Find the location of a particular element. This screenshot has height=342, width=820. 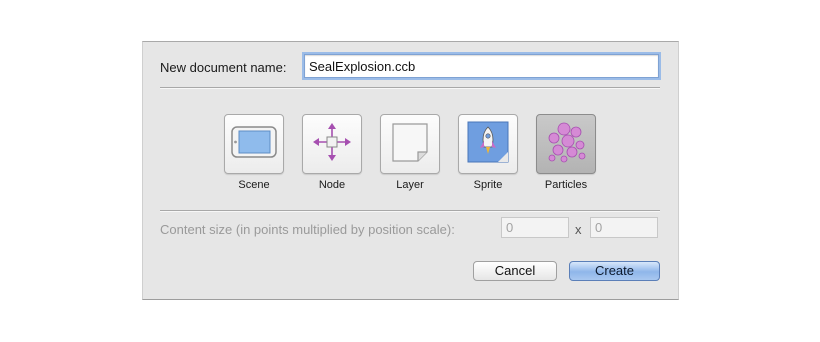

document-name-input is located at coordinates (481, 66).